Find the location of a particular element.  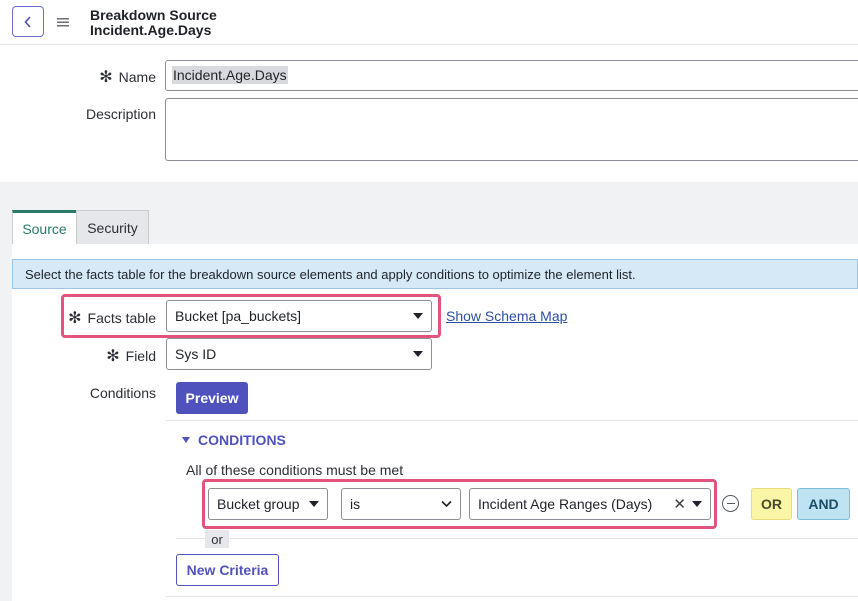

new-criteria-button: New Criteria is located at coordinates (227, 570).